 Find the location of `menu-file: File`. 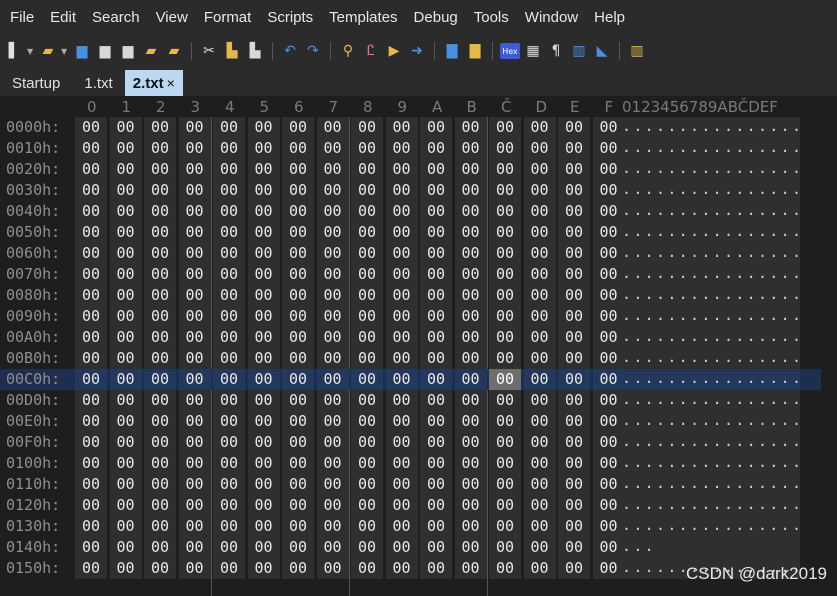

menu-file: File is located at coordinates (21, 17).